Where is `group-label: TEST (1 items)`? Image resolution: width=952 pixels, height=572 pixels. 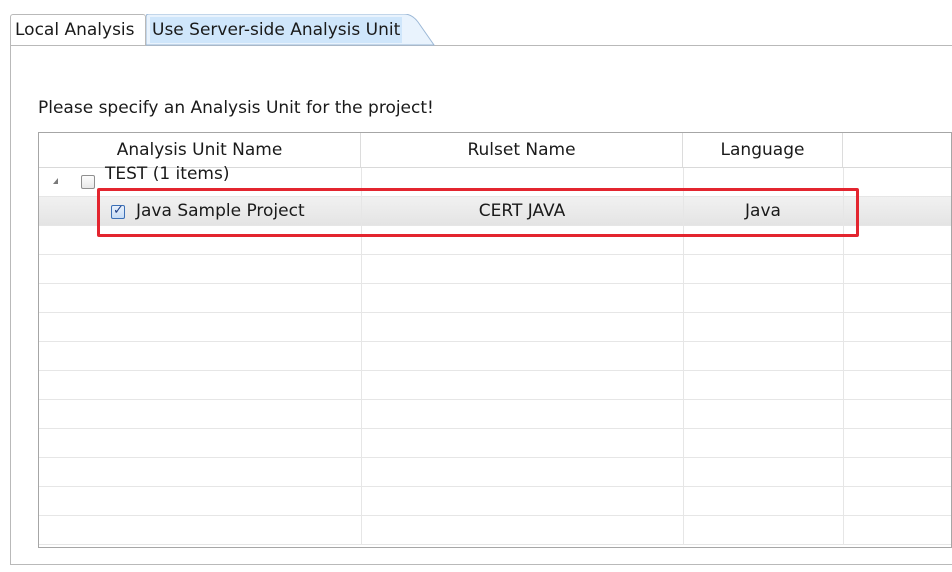 group-label: TEST (1 items) is located at coordinates (167, 174).